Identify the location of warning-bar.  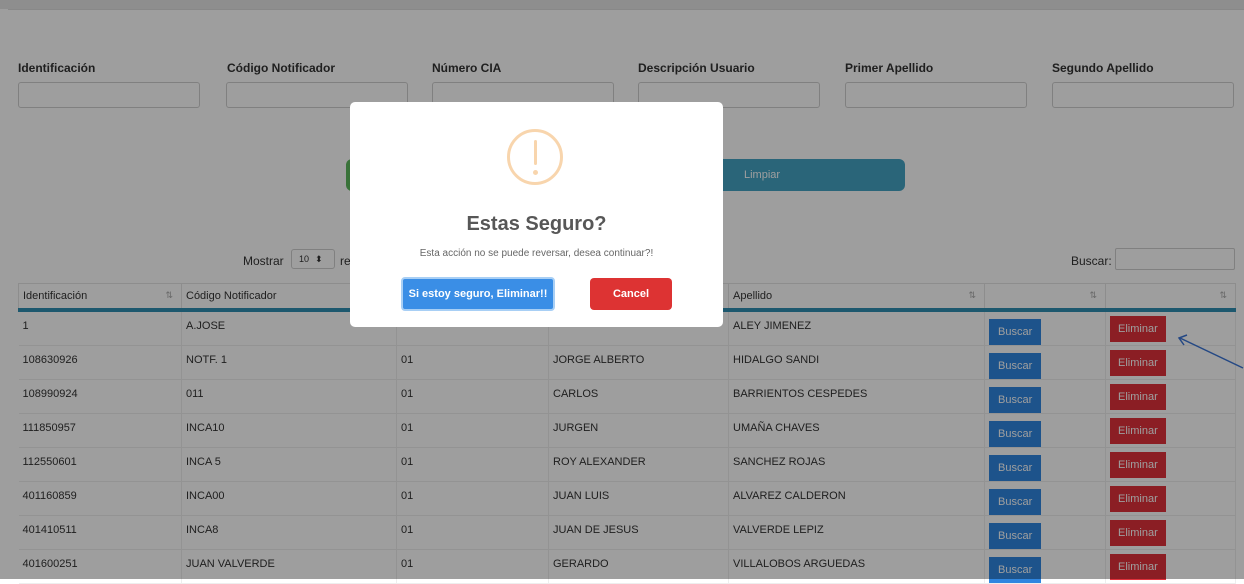
(535, 152).